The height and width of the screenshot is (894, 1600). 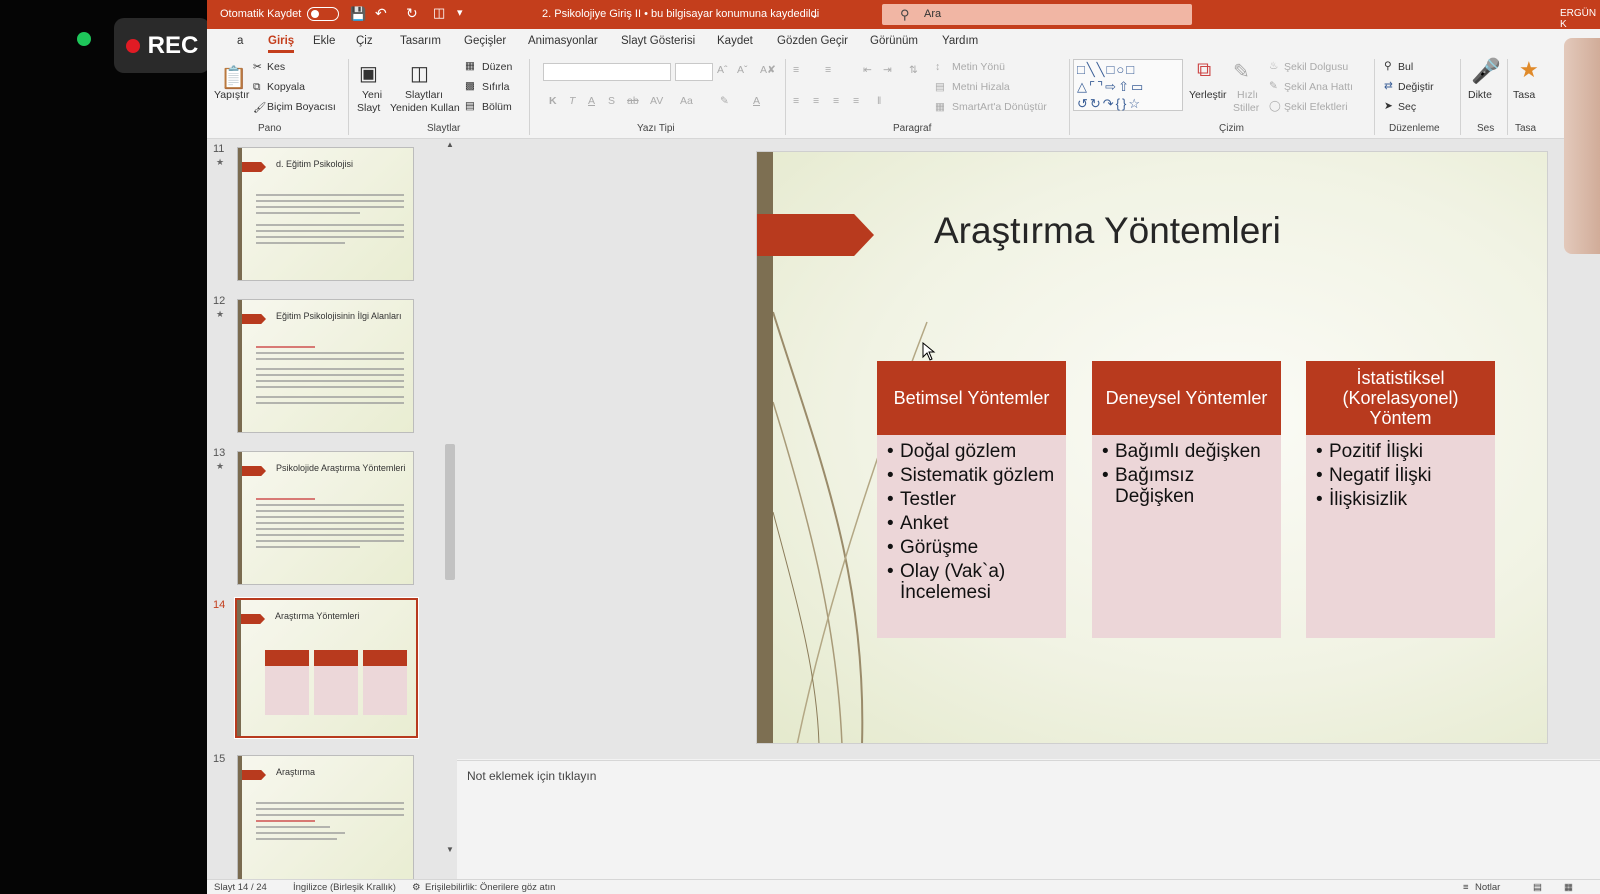 I want to click on autosave-toggle, so click(x=323, y=14).